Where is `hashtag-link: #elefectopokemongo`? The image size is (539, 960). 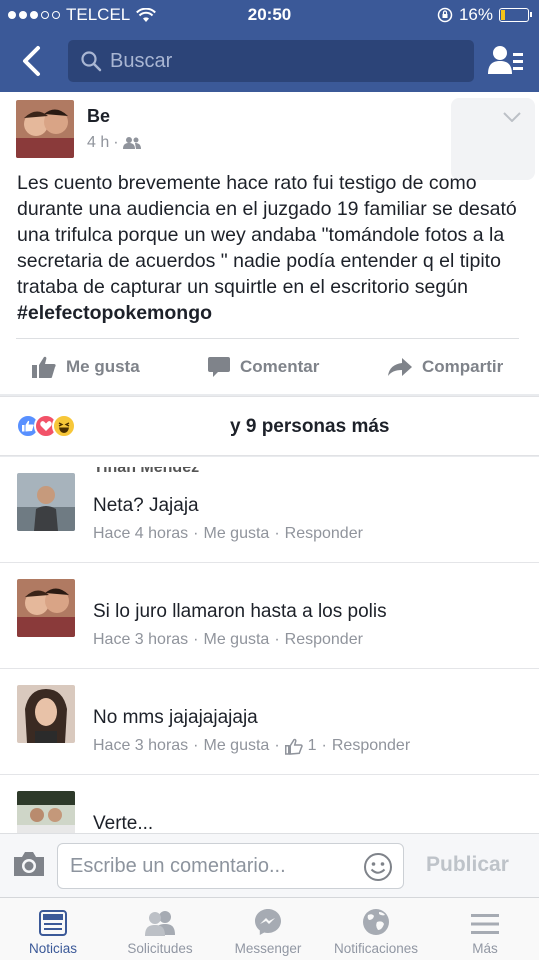
hashtag-link: #elefectopokemongo is located at coordinates (114, 313).